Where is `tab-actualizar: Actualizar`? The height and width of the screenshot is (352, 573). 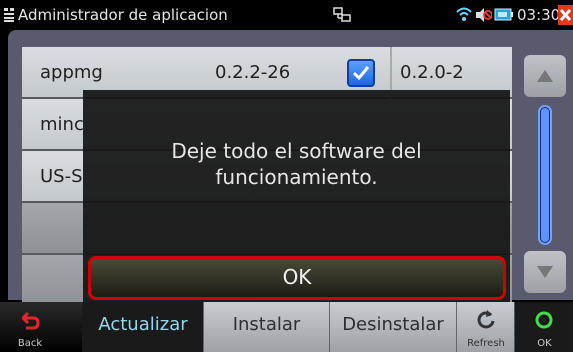
tab-actualizar: Actualizar is located at coordinates (143, 327).